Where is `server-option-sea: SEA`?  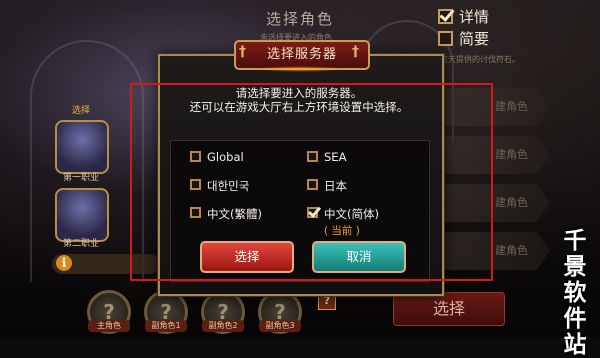
server-option-sea: SEA is located at coordinates (326, 157).